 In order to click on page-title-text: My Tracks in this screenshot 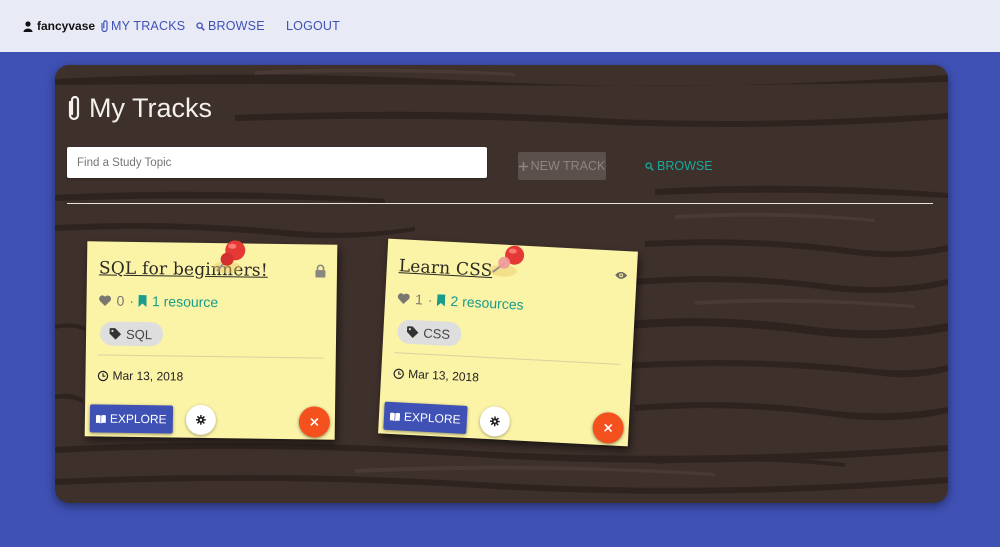, I will do `click(151, 108)`.